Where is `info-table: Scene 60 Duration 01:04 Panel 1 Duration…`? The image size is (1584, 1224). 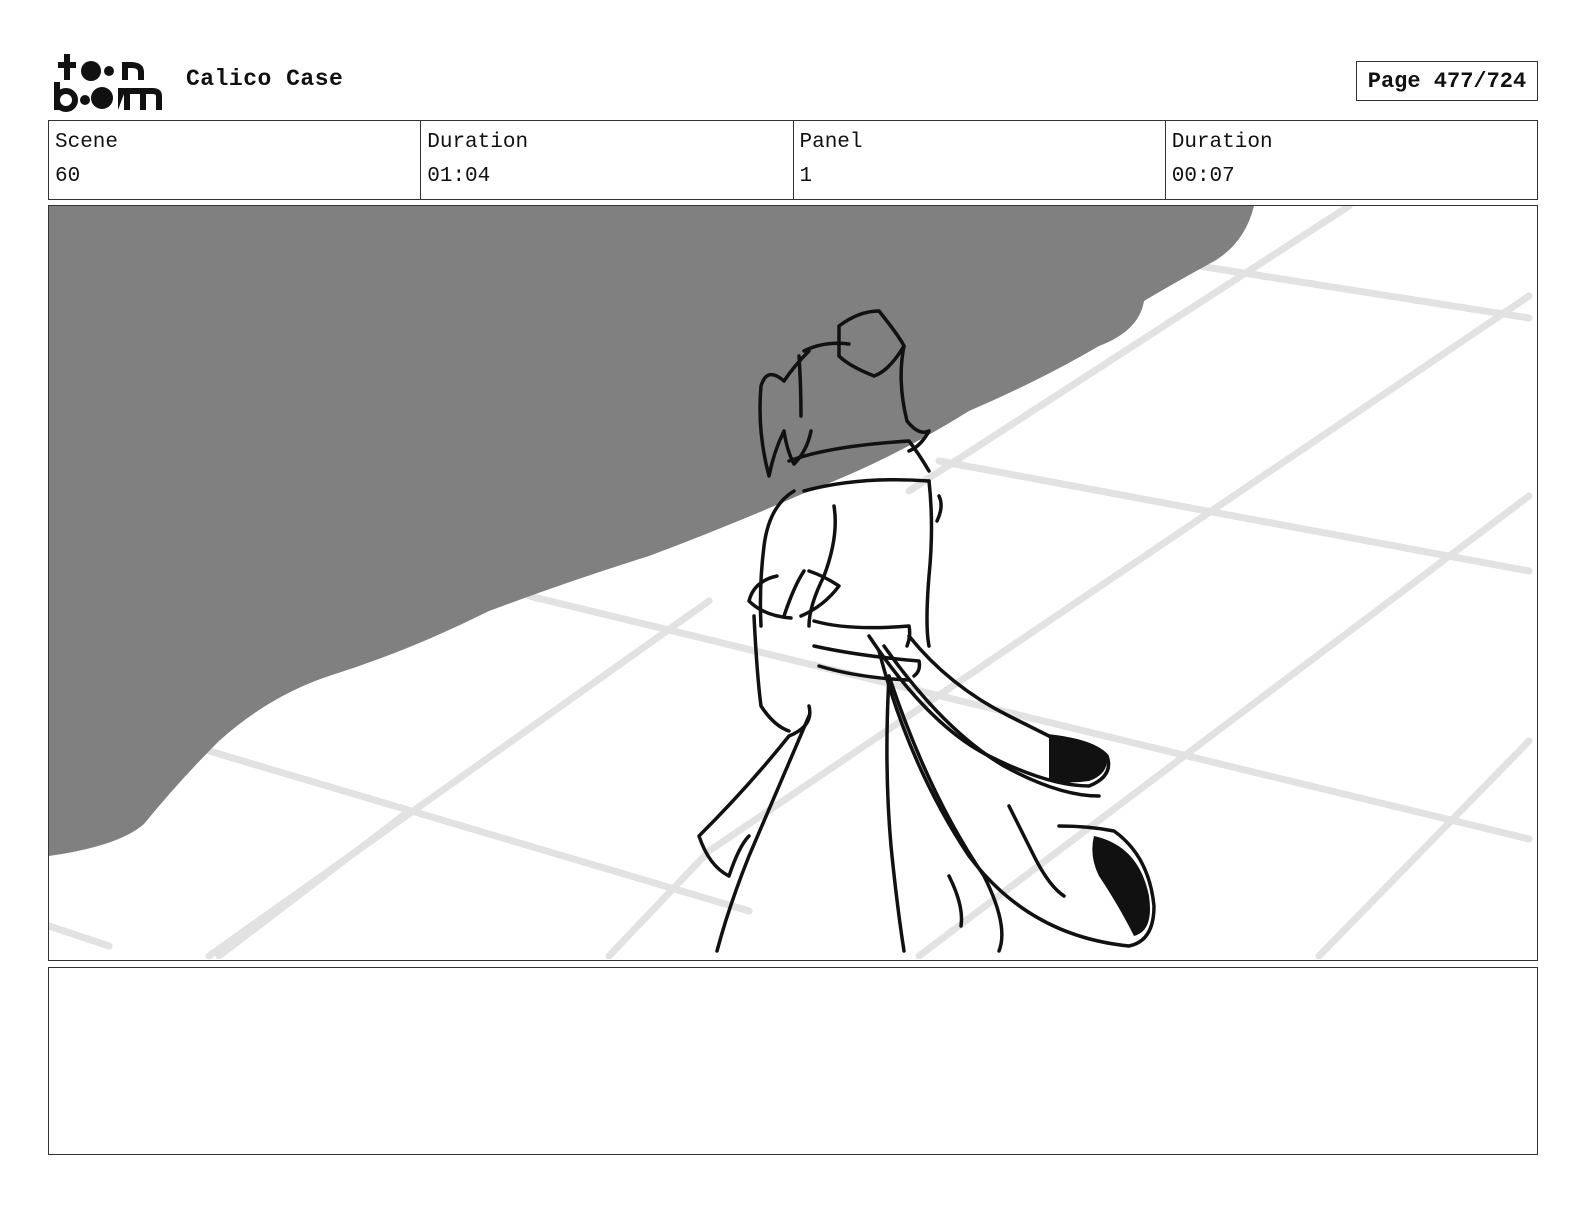
info-table: Scene 60 Duration 01:04 Panel 1 Duration… is located at coordinates (793, 160).